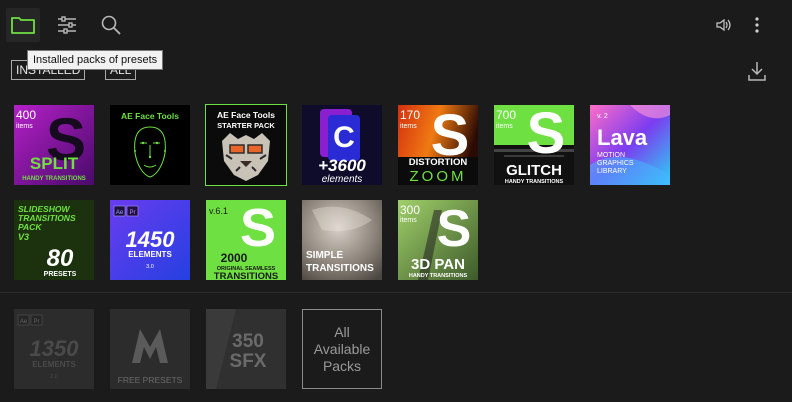 The image size is (792, 402). I want to click on pack-count: 170, so click(410, 115).